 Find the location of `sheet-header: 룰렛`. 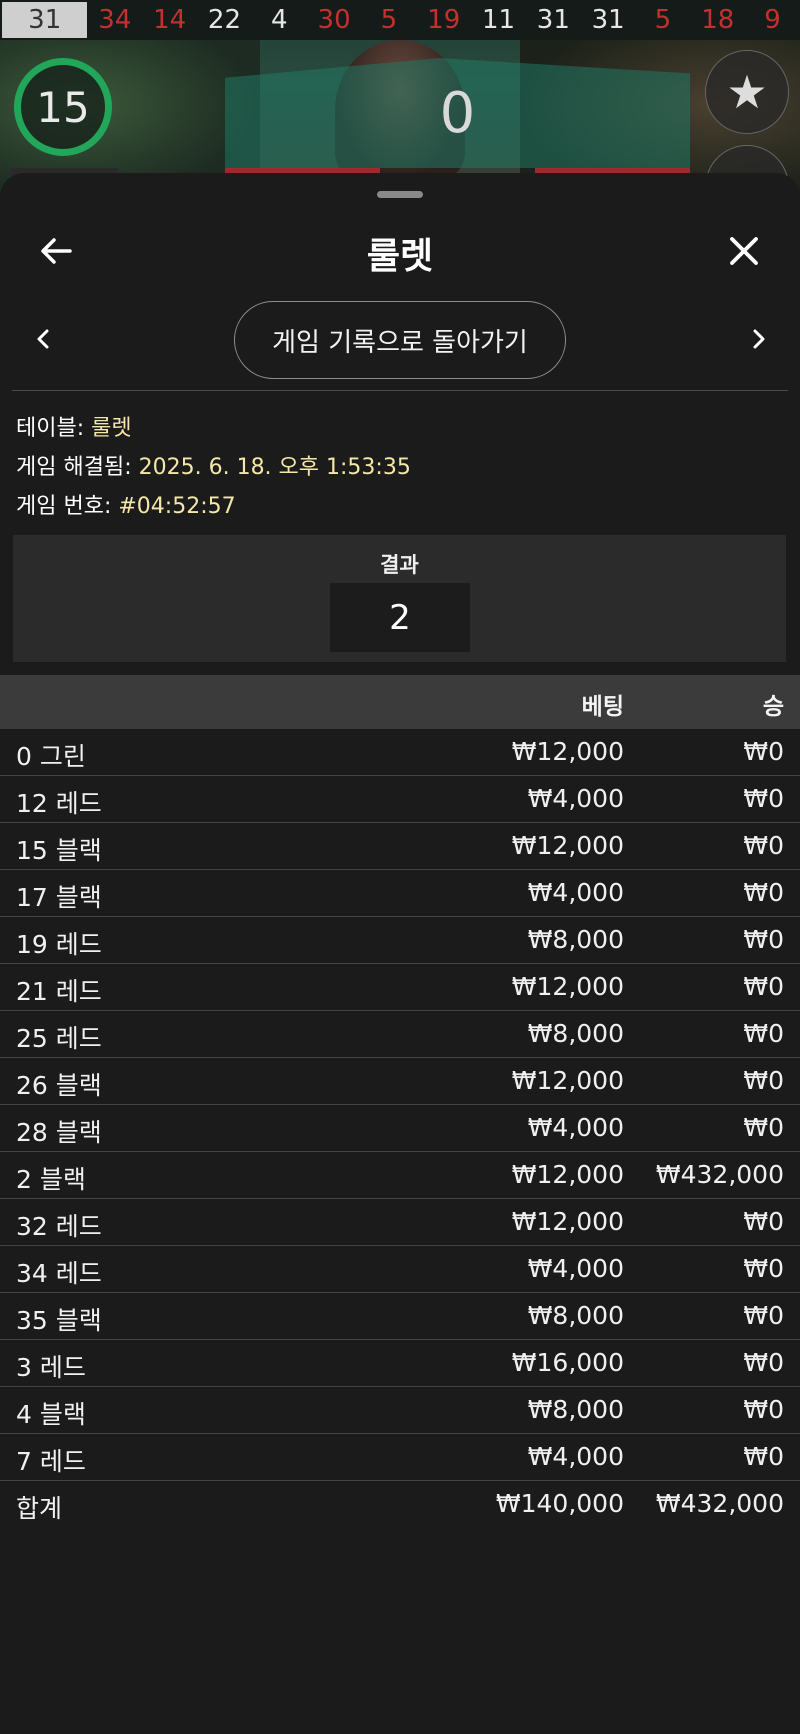

sheet-header: 룰렛 is located at coordinates (400, 253).